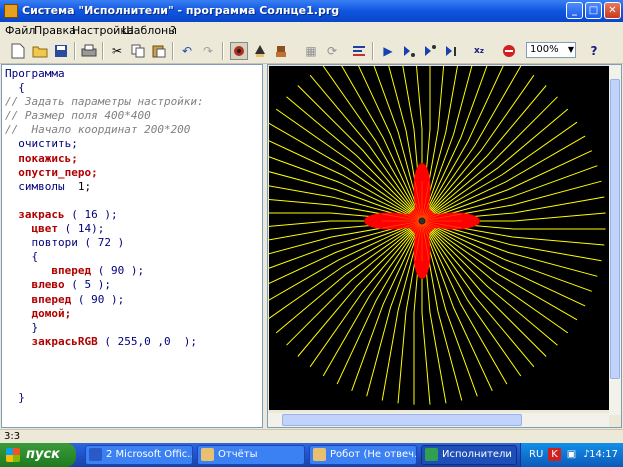 The width and height of the screenshot is (623, 467). Describe the element at coordinates (89, 51) in the screenshot. I see `print-icon` at that location.